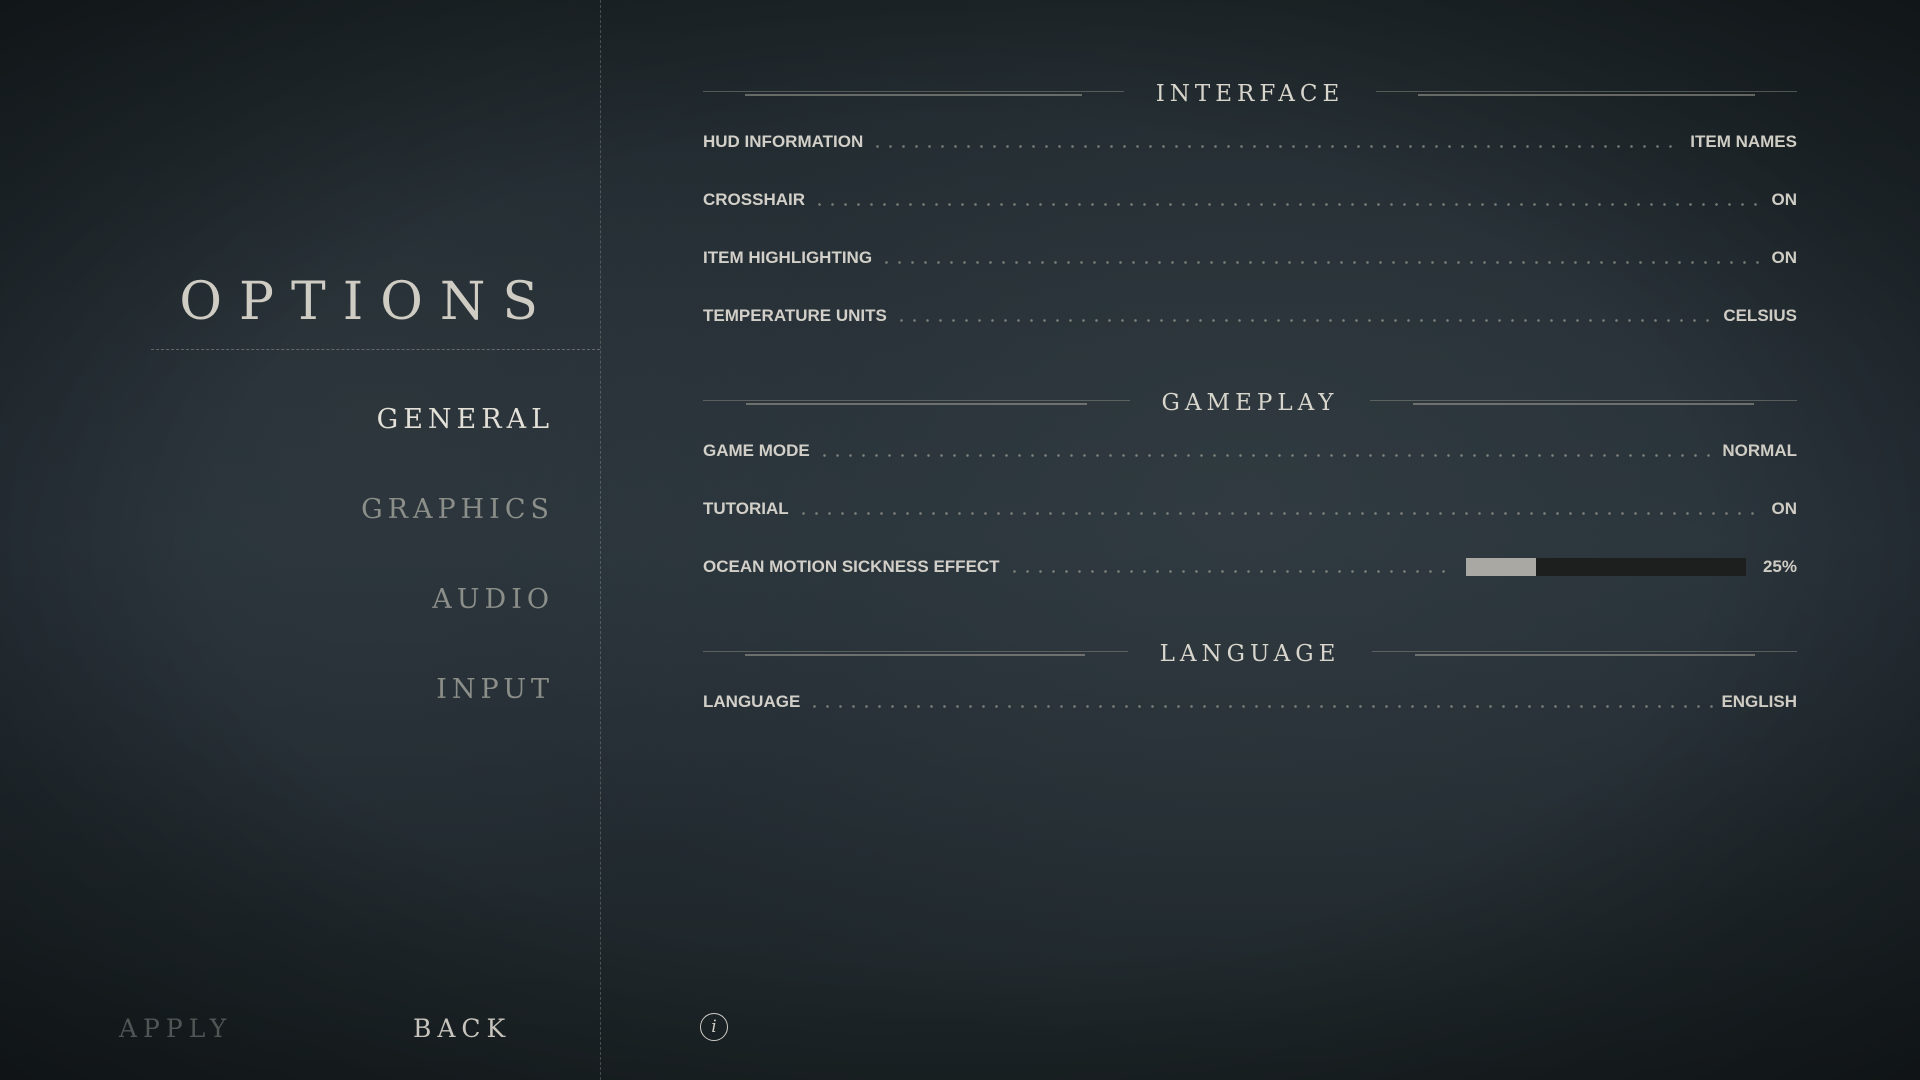 Image resolution: width=1920 pixels, height=1080 pixels. Describe the element at coordinates (1743, 142) in the screenshot. I see `setting-value: ITEM NAMES` at that location.